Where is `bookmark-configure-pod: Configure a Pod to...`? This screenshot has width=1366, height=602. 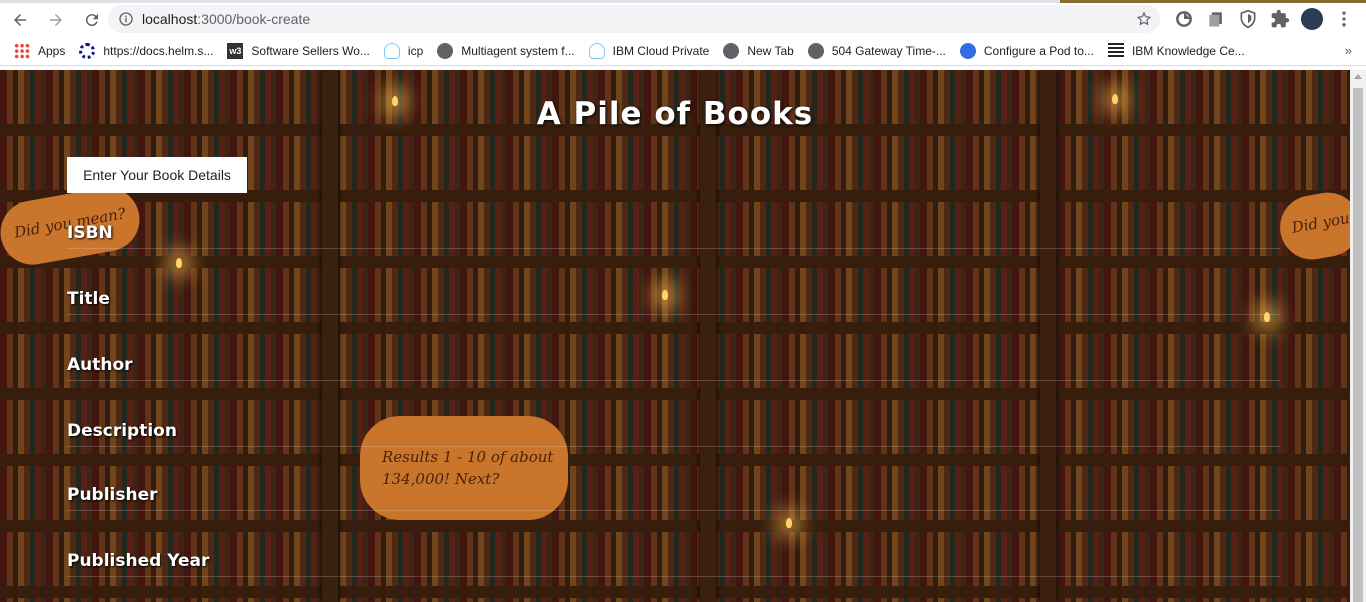
bookmark-configure-pod: Configure a Pod to... is located at coordinates (1026, 50).